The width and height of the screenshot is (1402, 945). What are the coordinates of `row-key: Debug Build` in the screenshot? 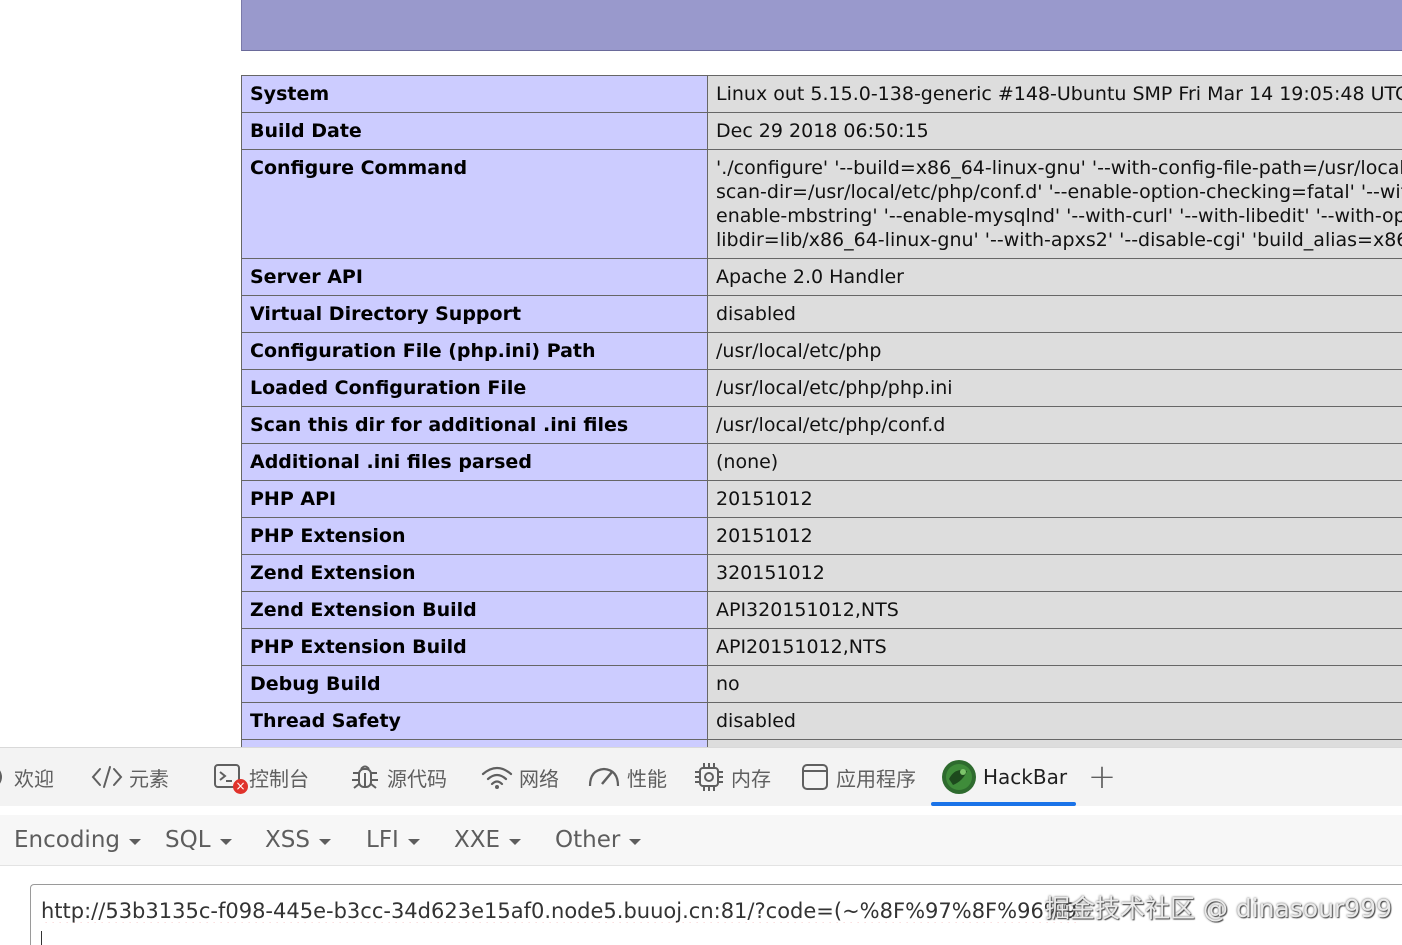 It's located at (475, 684).